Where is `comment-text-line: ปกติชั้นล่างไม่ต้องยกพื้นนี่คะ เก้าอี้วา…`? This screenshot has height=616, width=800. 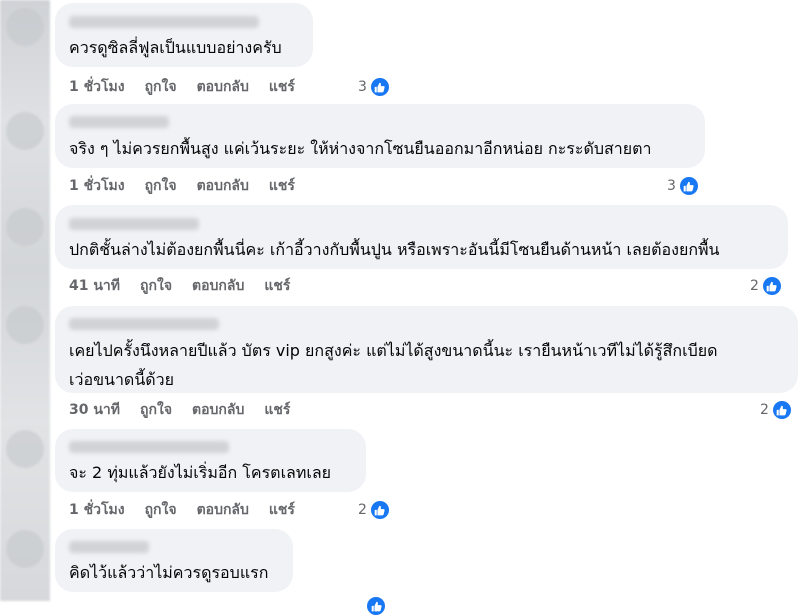 comment-text-line: ปกติชั้นล่างไม่ต้องยกพื้นนี่คะ เก้าอี้วา… is located at coordinates (394, 249).